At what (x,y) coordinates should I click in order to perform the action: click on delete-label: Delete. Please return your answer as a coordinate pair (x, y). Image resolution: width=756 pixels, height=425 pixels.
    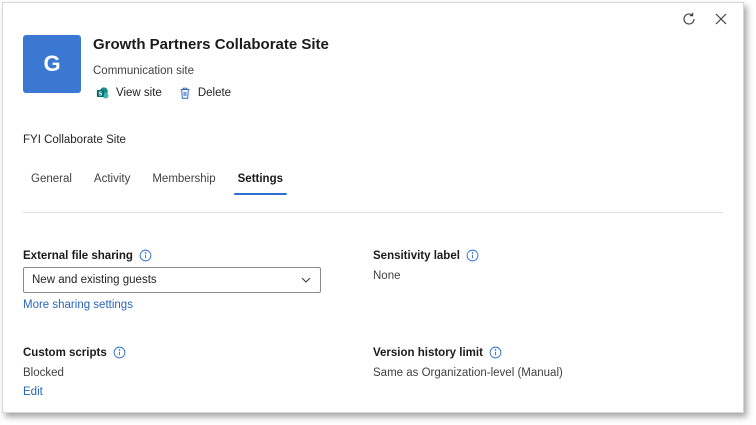
    Looking at the image, I should click on (214, 93).